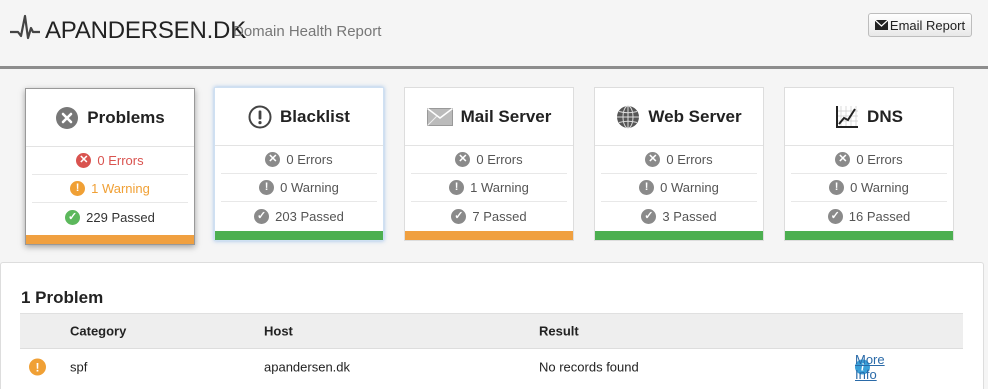 The image size is (988, 389). I want to click on card-row-passed: ✓ 203 Passed, so click(299, 216).